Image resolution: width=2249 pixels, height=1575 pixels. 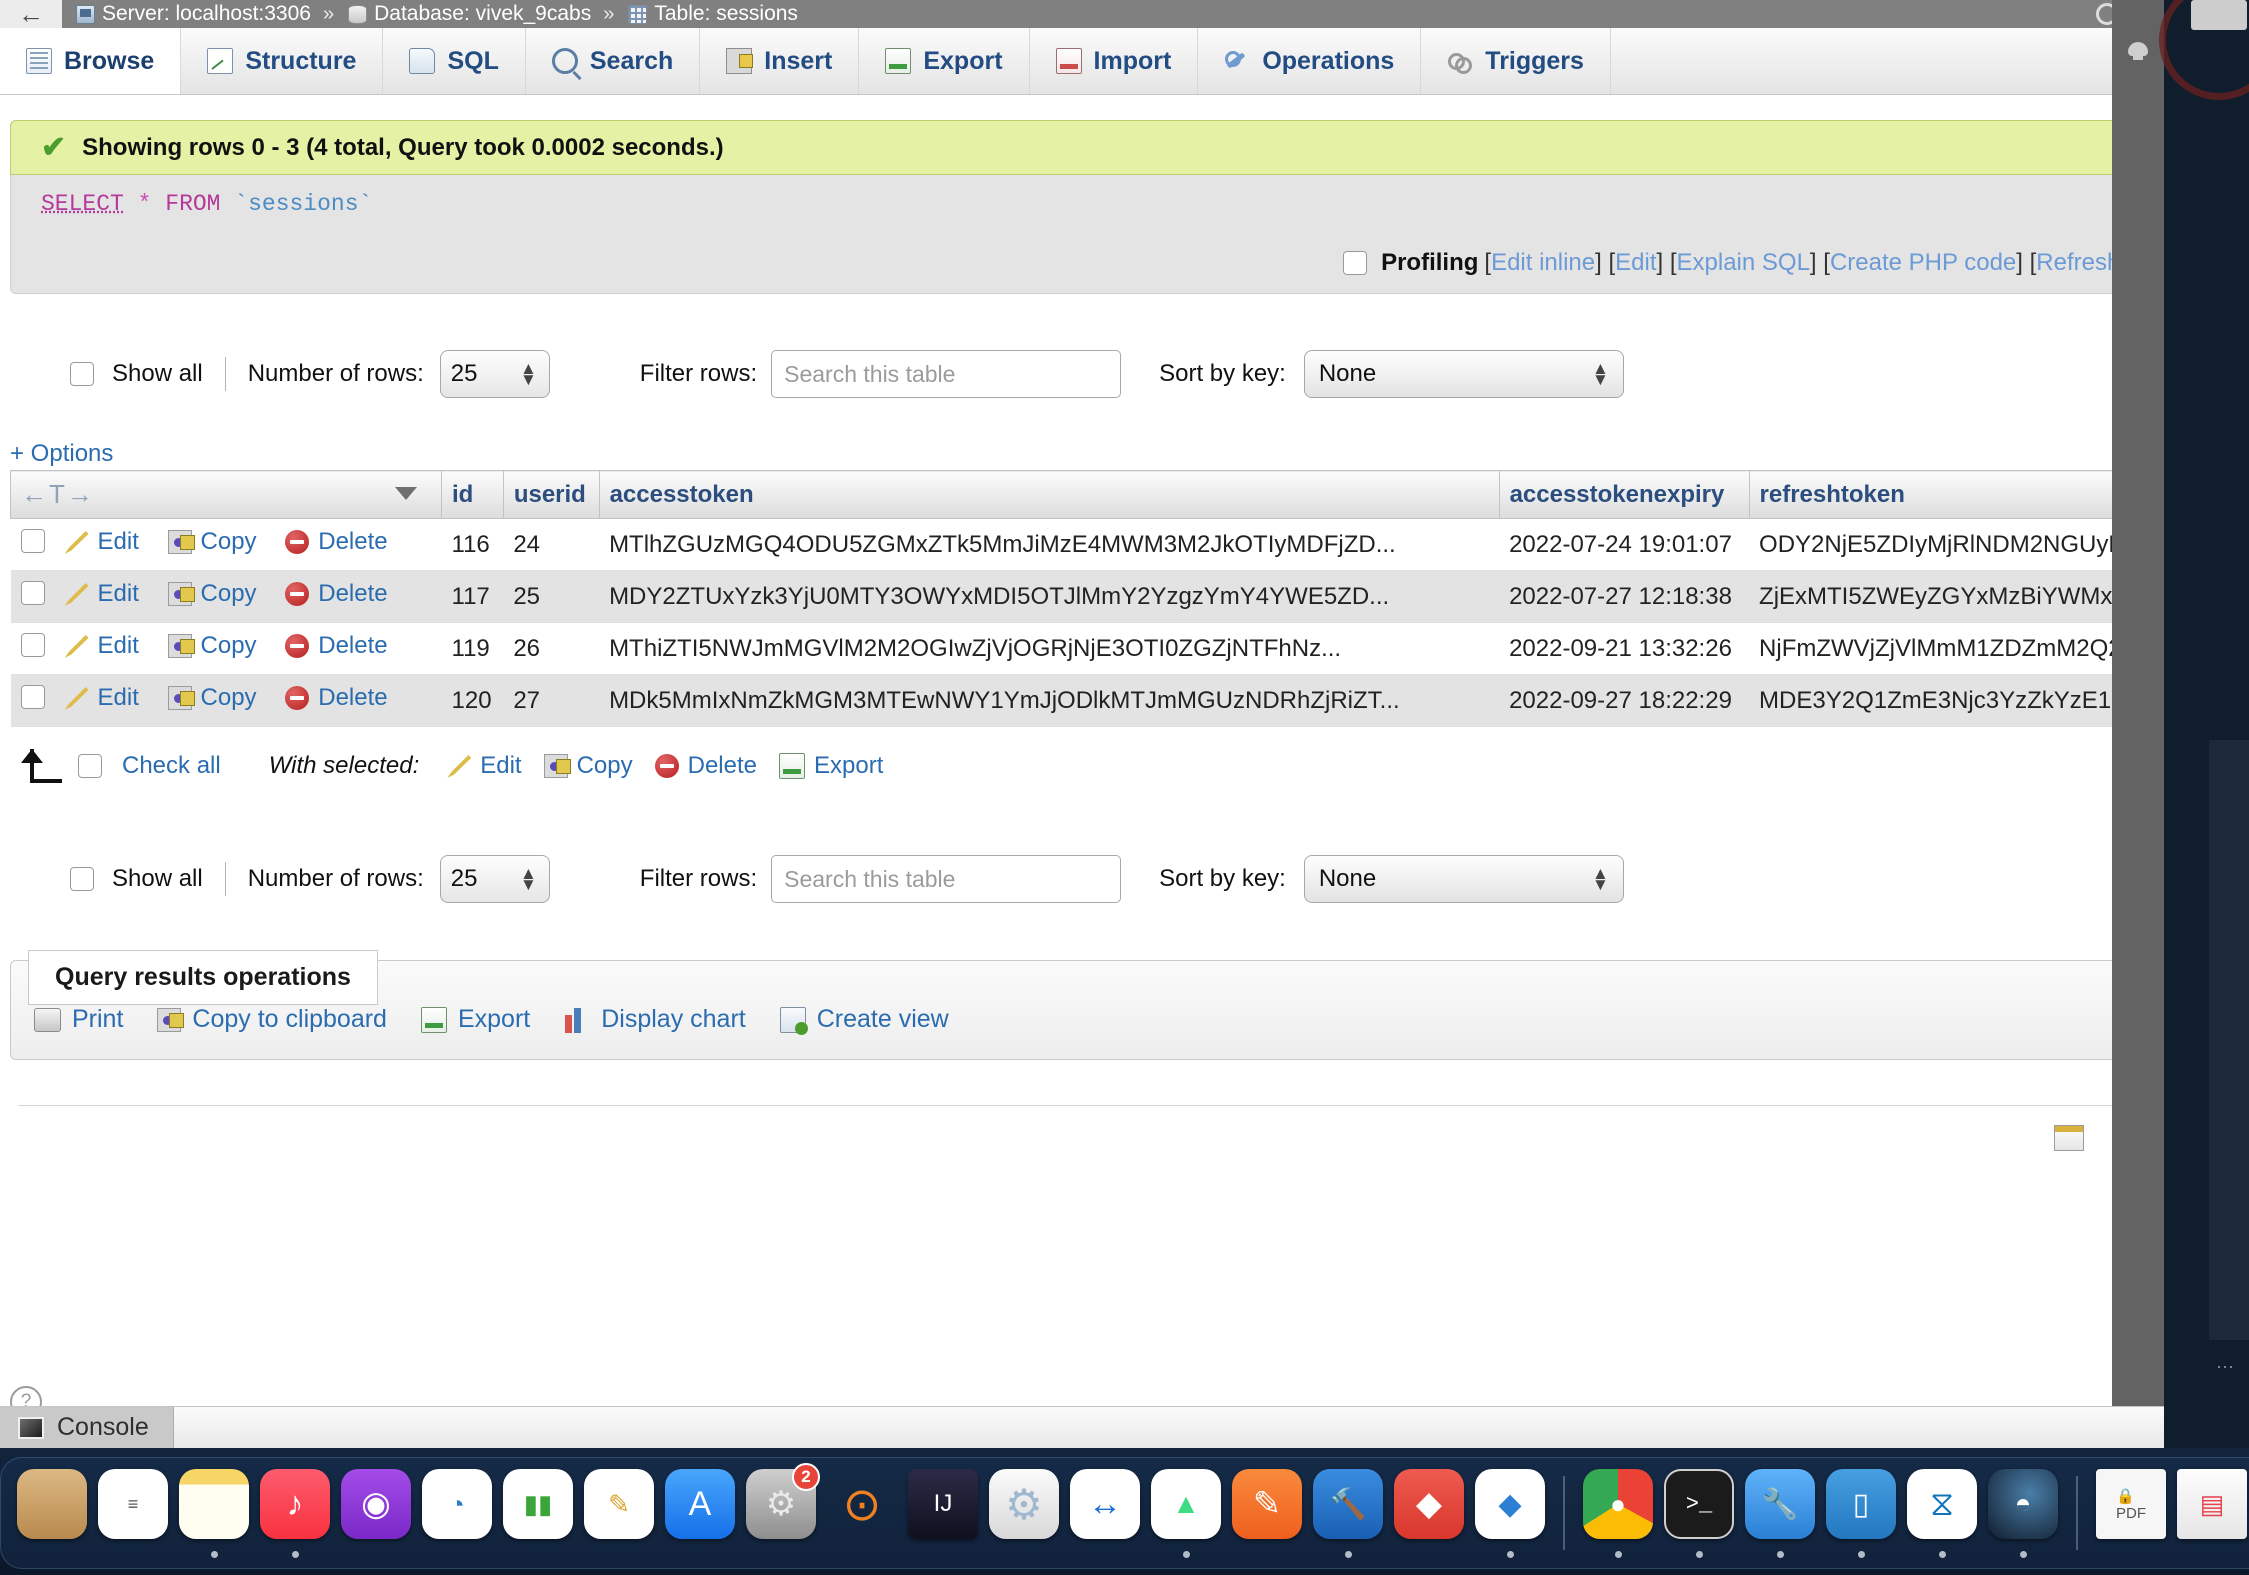 What do you see at coordinates (376, 1513) in the screenshot?
I see `dock-item-podcasts: ◉` at bounding box center [376, 1513].